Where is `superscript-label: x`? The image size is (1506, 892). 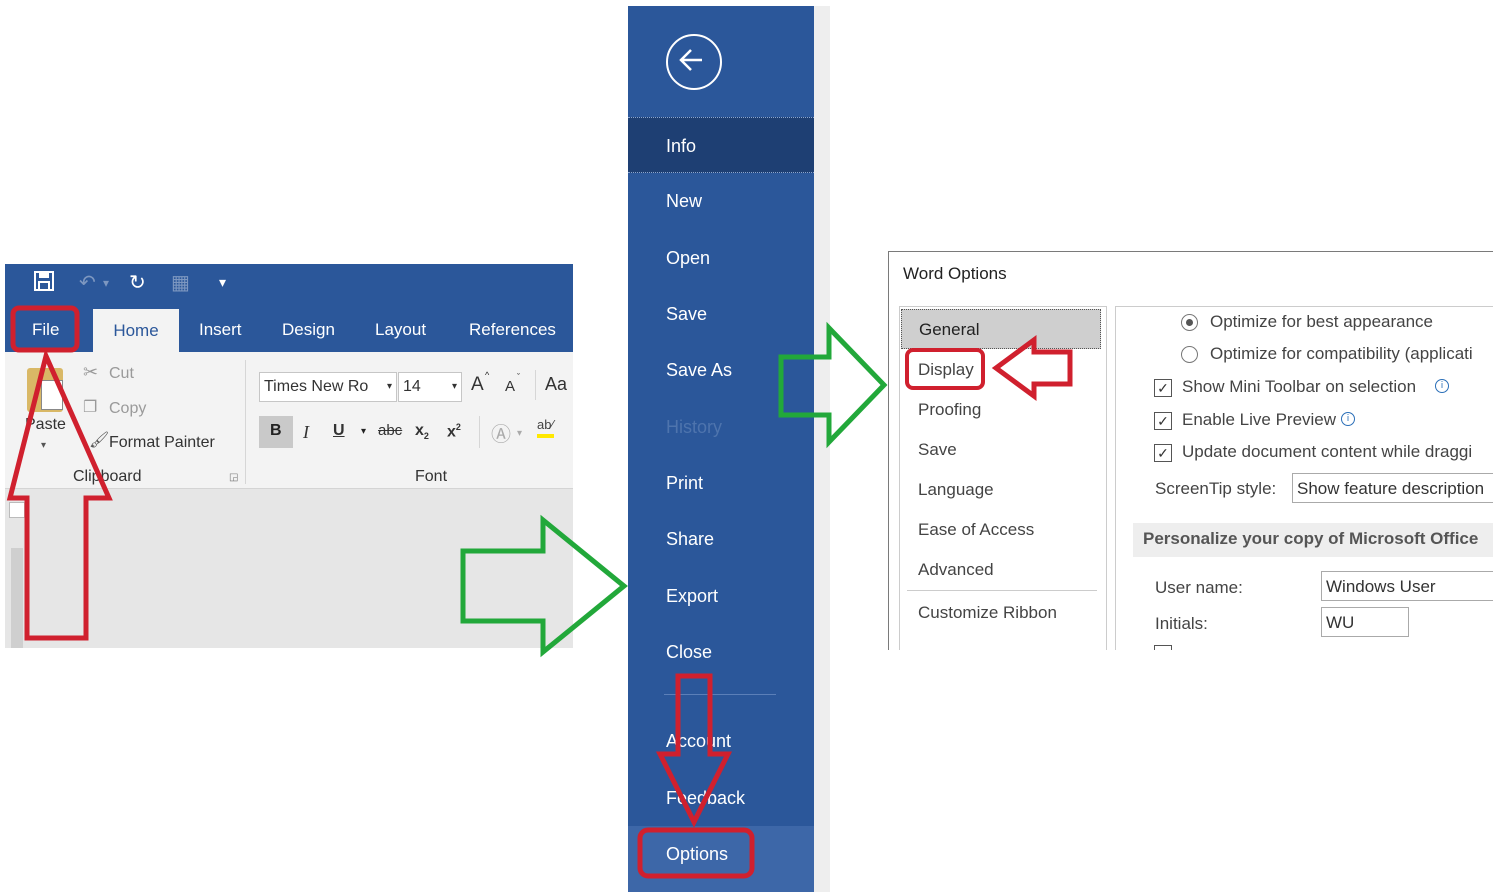
superscript-label: x is located at coordinates (451, 432).